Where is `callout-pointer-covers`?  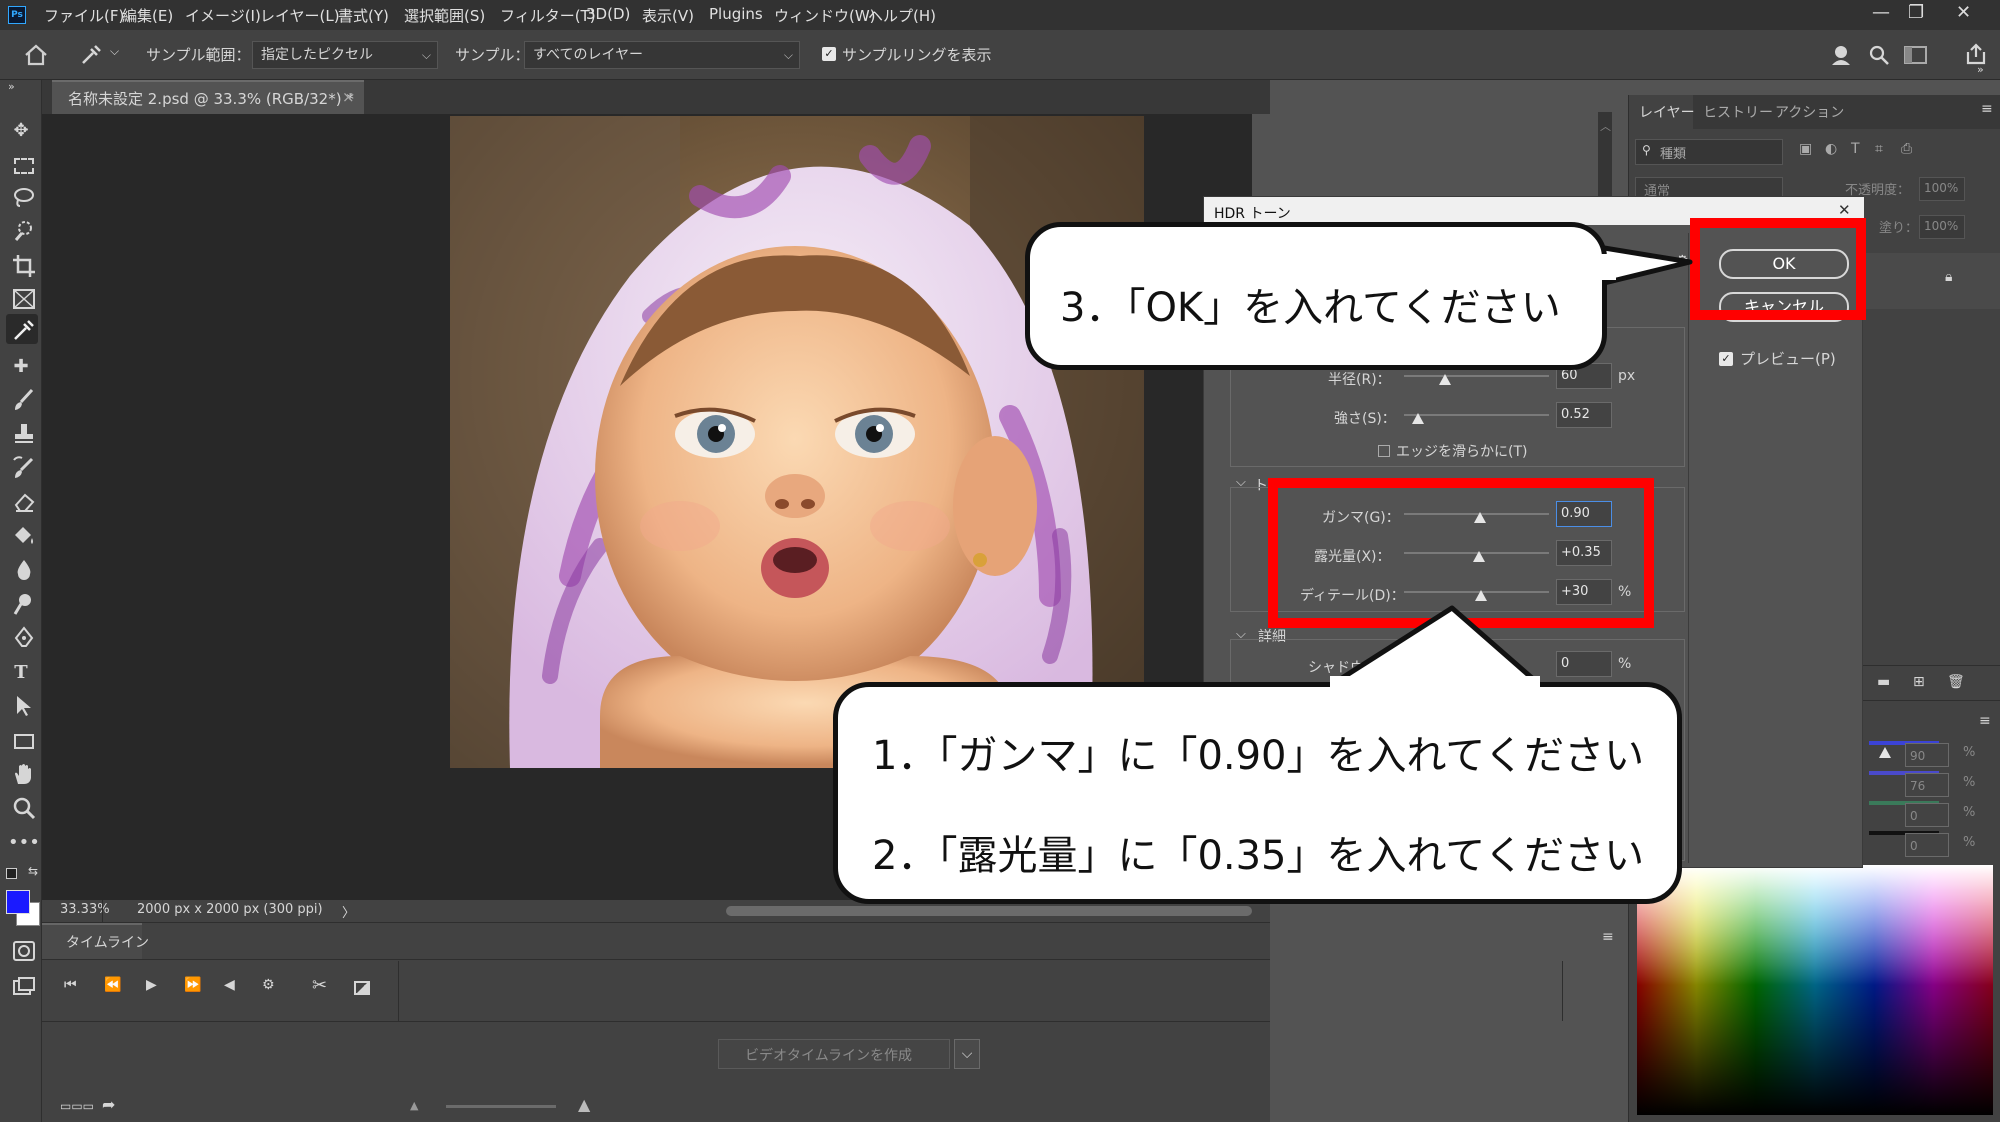 callout-pointer-covers is located at coordinates (1473, 476).